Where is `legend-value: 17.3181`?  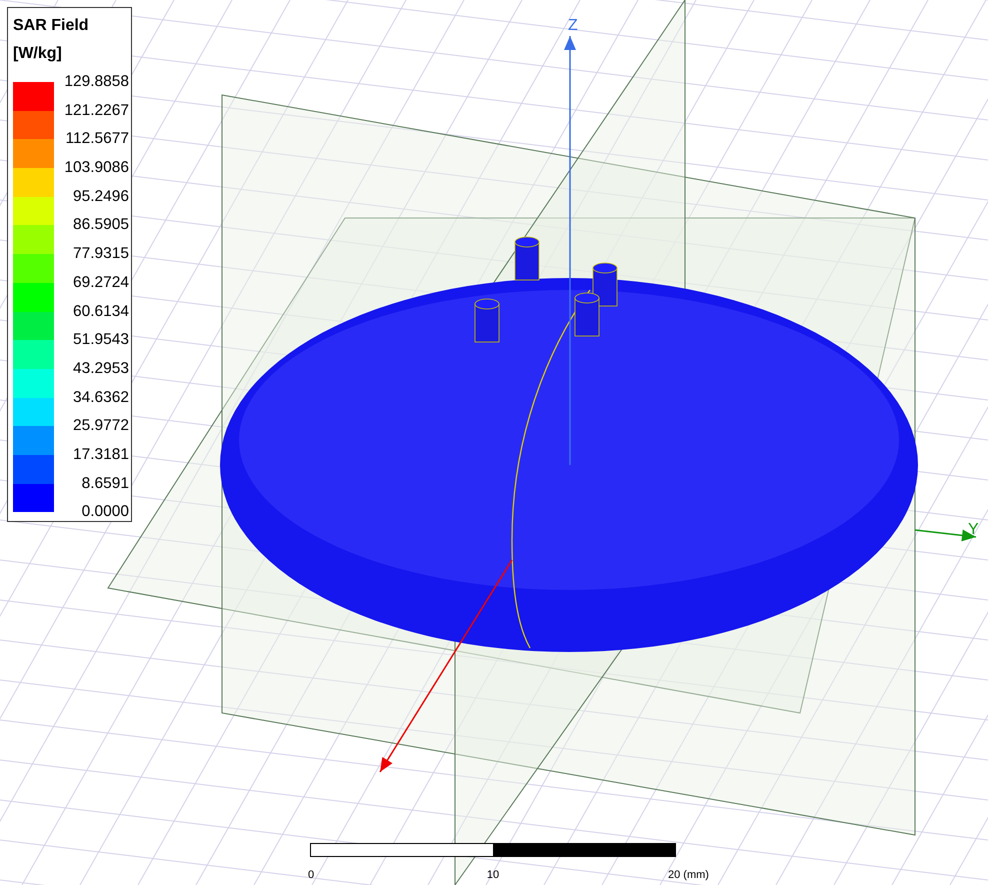
legend-value: 17.3181 is located at coordinates (100, 454).